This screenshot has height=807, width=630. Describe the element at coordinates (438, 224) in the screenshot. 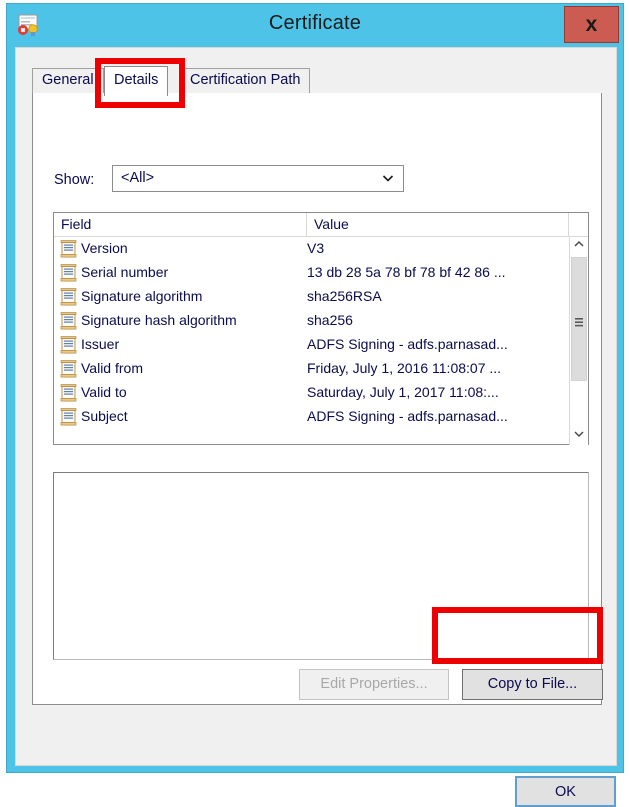

I see `column-header-value: Value` at that location.